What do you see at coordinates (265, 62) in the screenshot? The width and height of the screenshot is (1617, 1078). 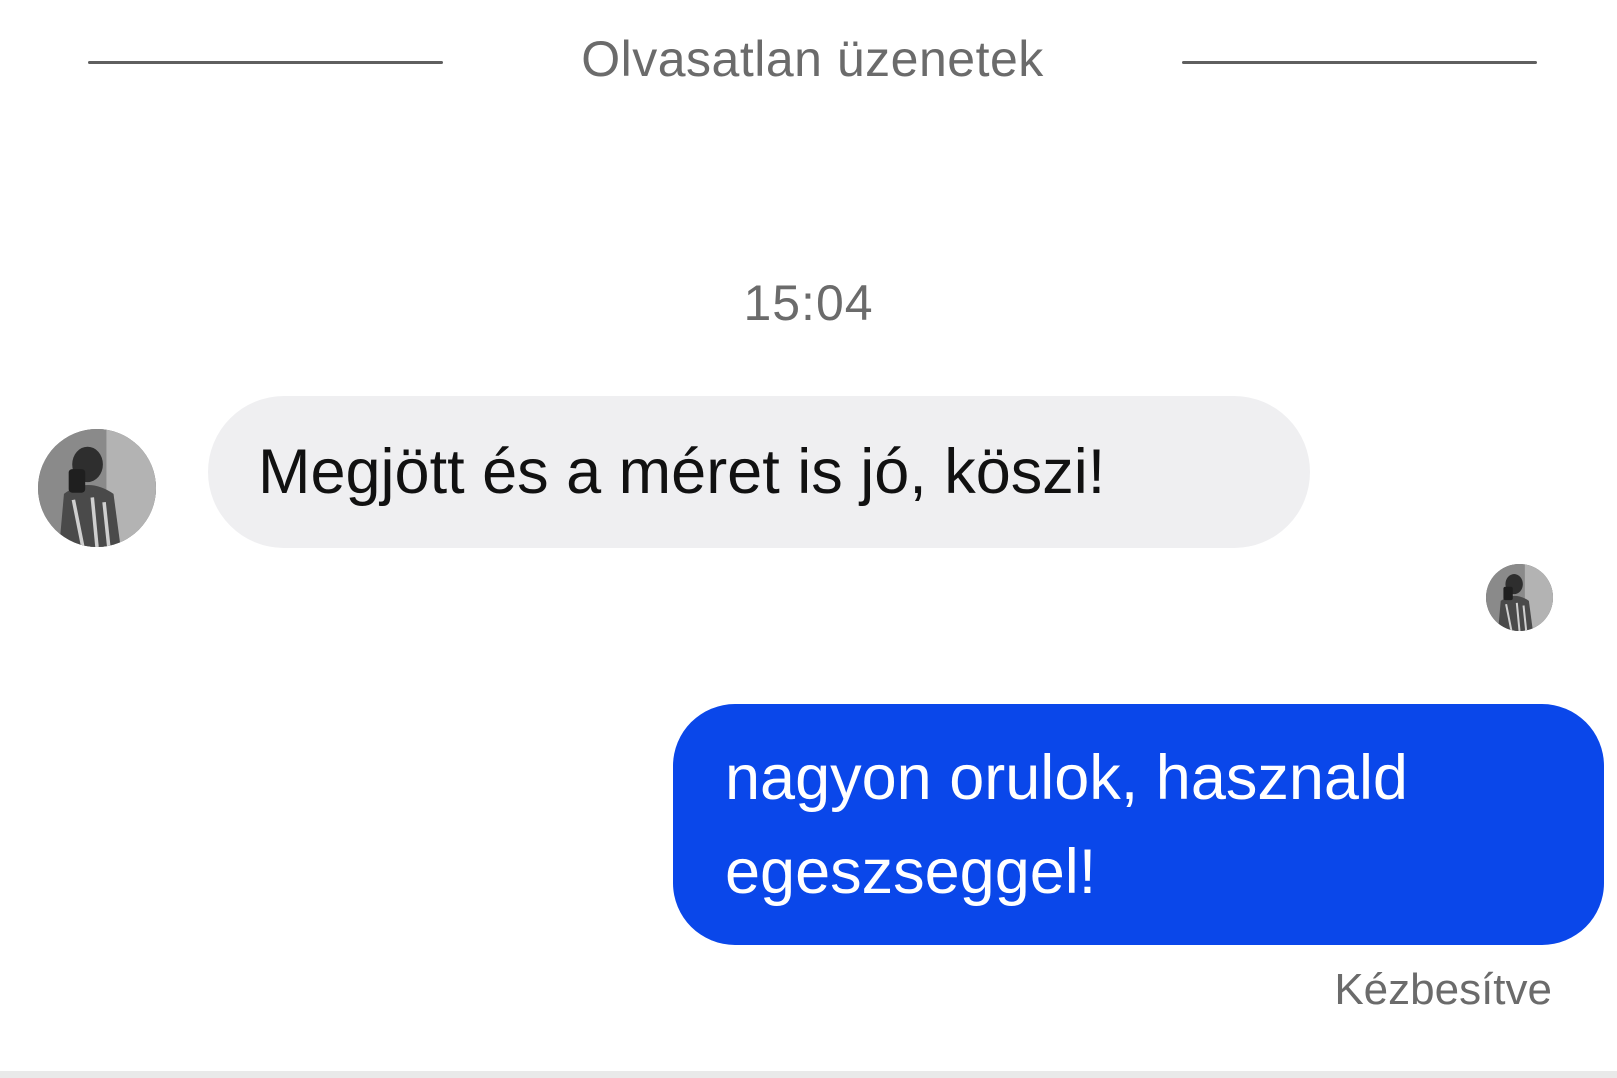 I see `unread-divider-line-left` at bounding box center [265, 62].